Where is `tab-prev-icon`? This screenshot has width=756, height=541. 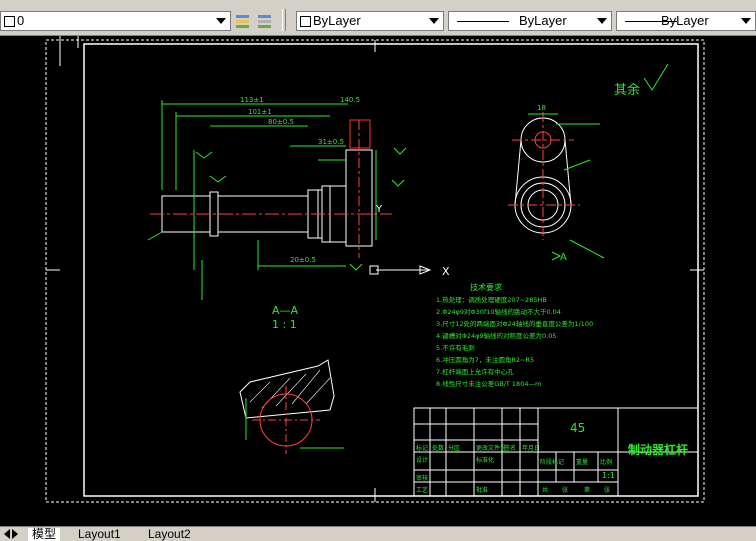 tab-prev-icon is located at coordinates (7, 534).